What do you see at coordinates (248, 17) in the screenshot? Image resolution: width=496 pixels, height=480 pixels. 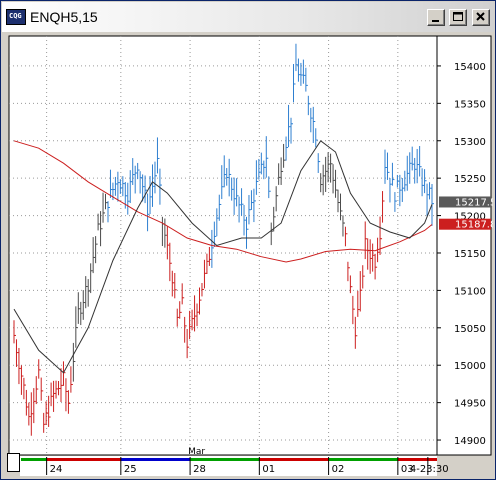 I see `title-bar: CQG ENQH5,15` at bounding box center [248, 17].